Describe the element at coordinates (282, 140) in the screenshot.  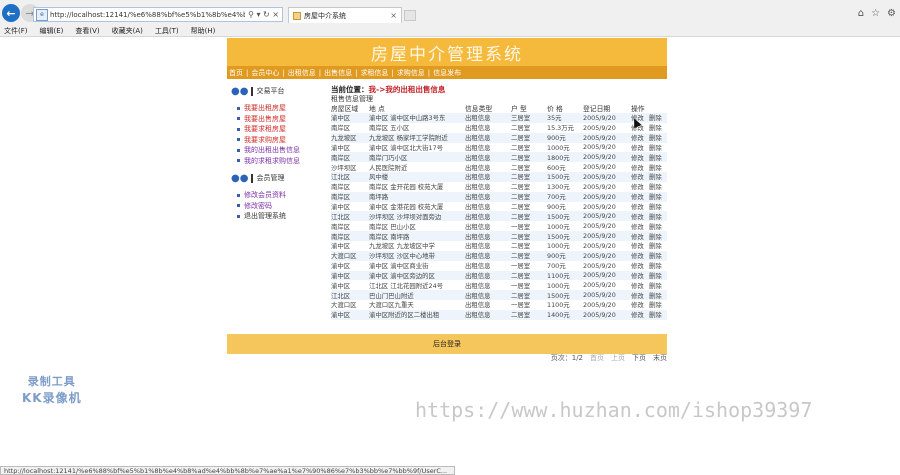
I see `sidebar-item: 我要求购房屋` at that location.